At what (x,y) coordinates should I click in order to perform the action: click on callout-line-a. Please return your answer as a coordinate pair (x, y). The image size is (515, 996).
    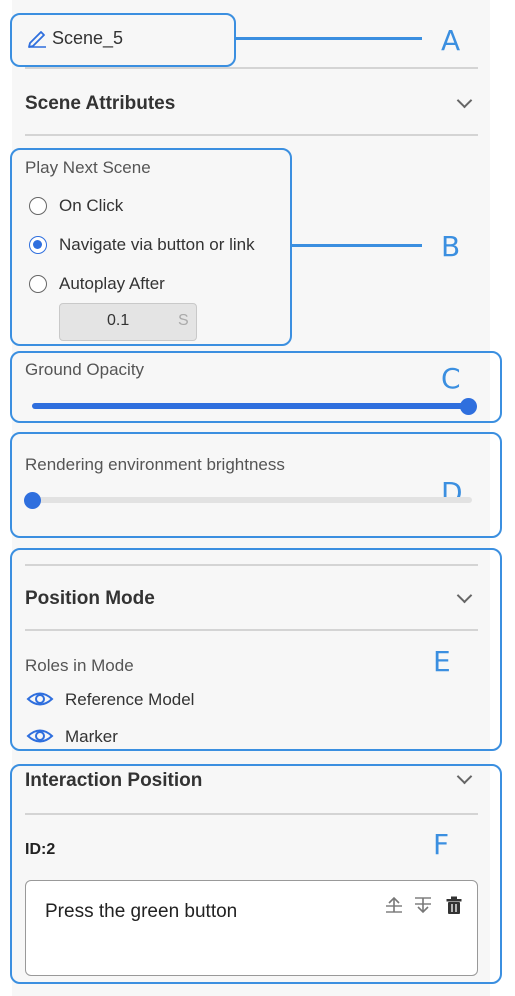
    Looking at the image, I should click on (329, 38).